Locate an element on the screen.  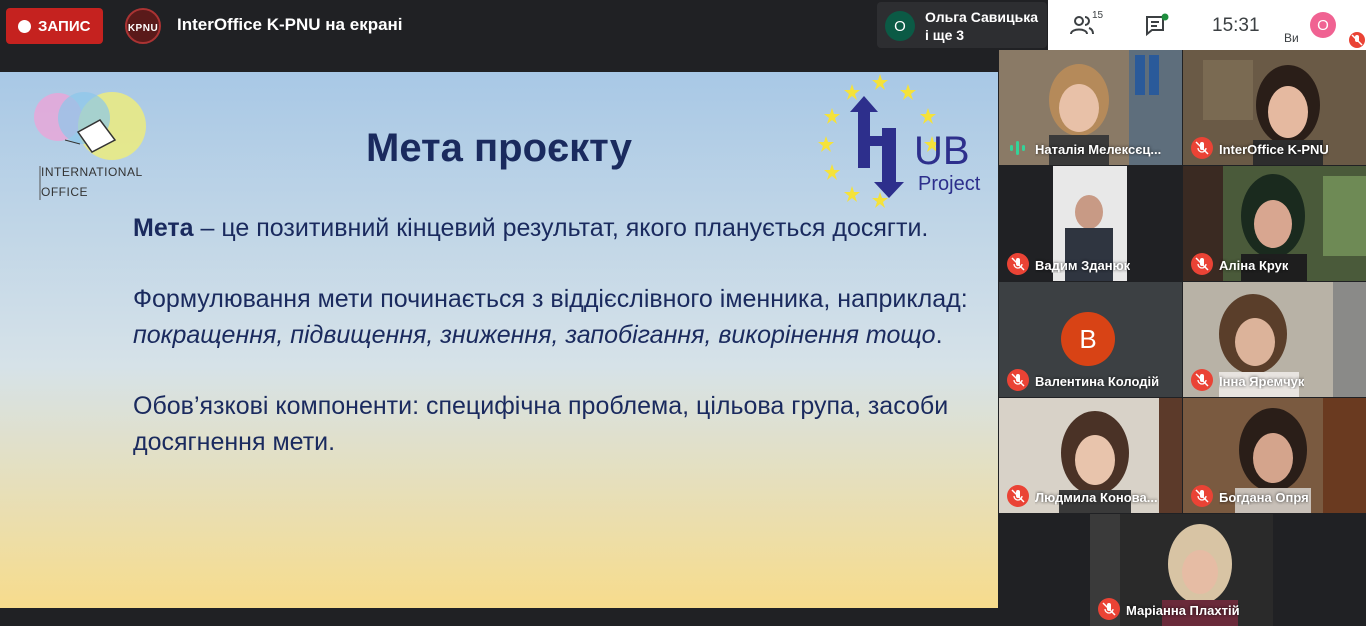
meeting-controls-bar: 15 15:31 О Ви is located at coordinates (1207, 25).